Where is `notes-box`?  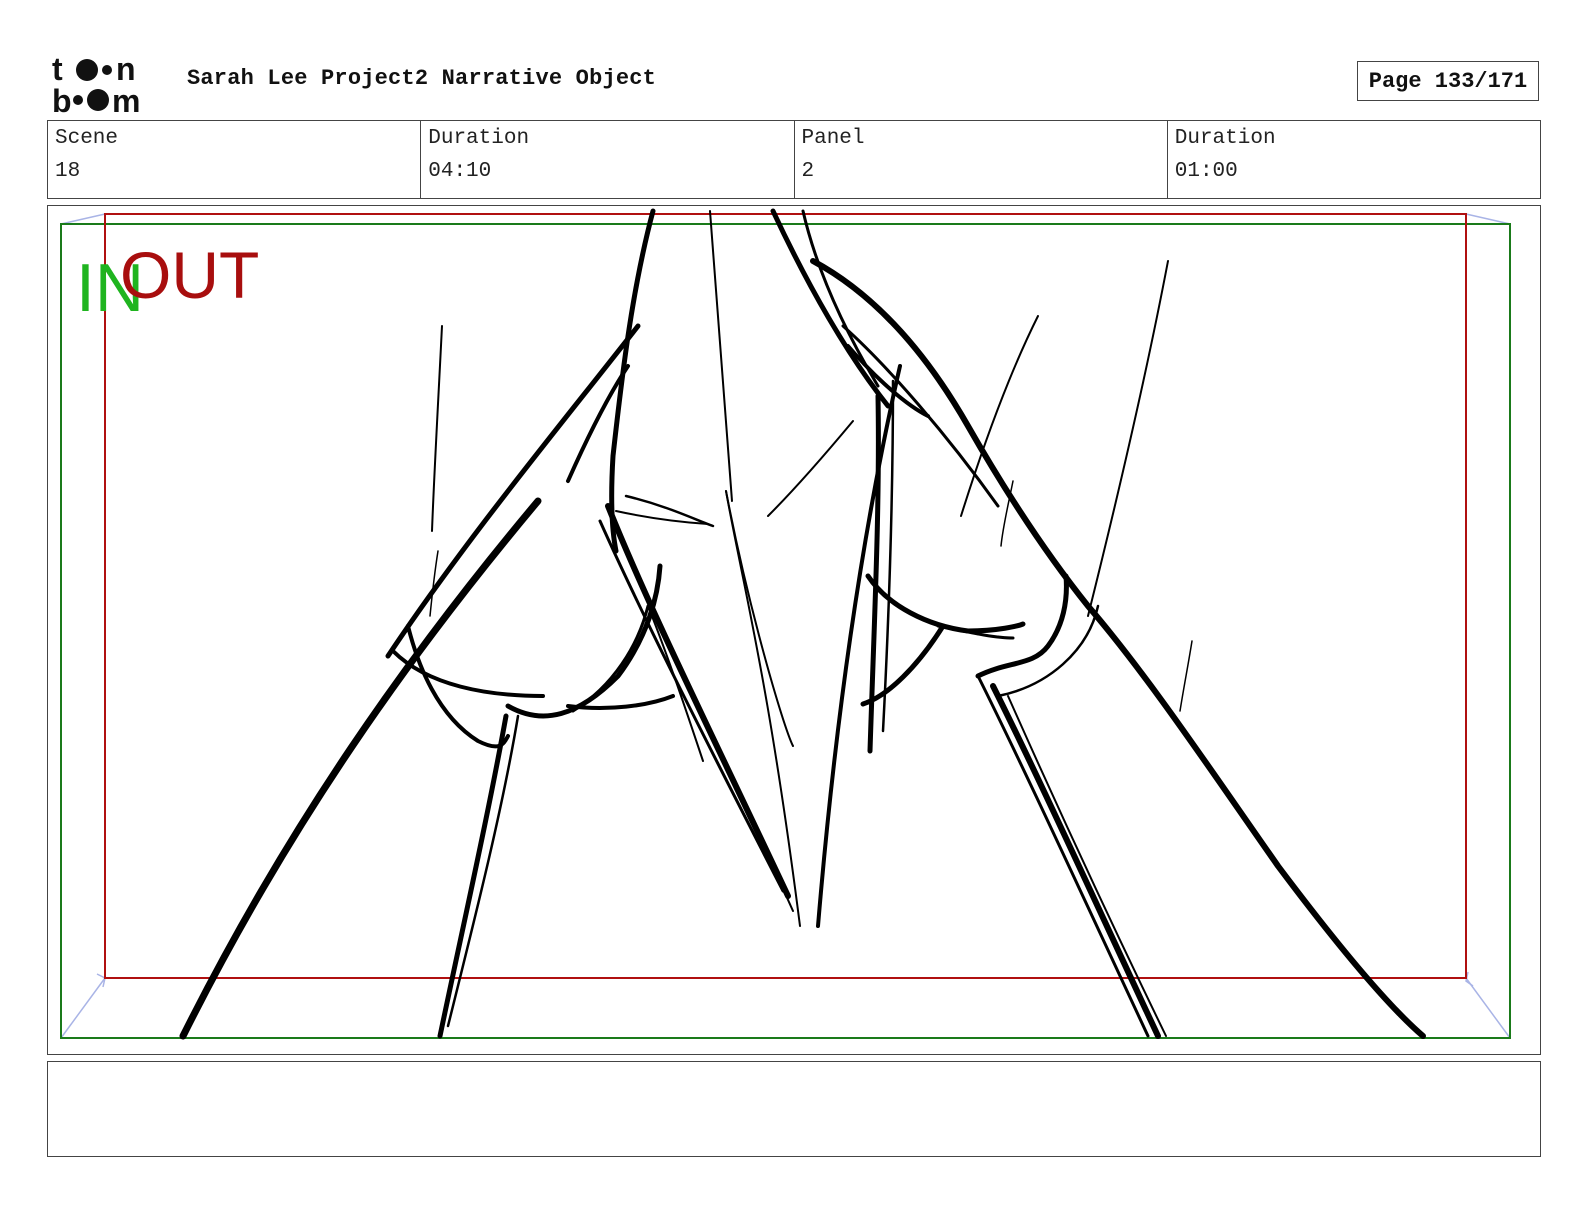 notes-box is located at coordinates (794, 1109).